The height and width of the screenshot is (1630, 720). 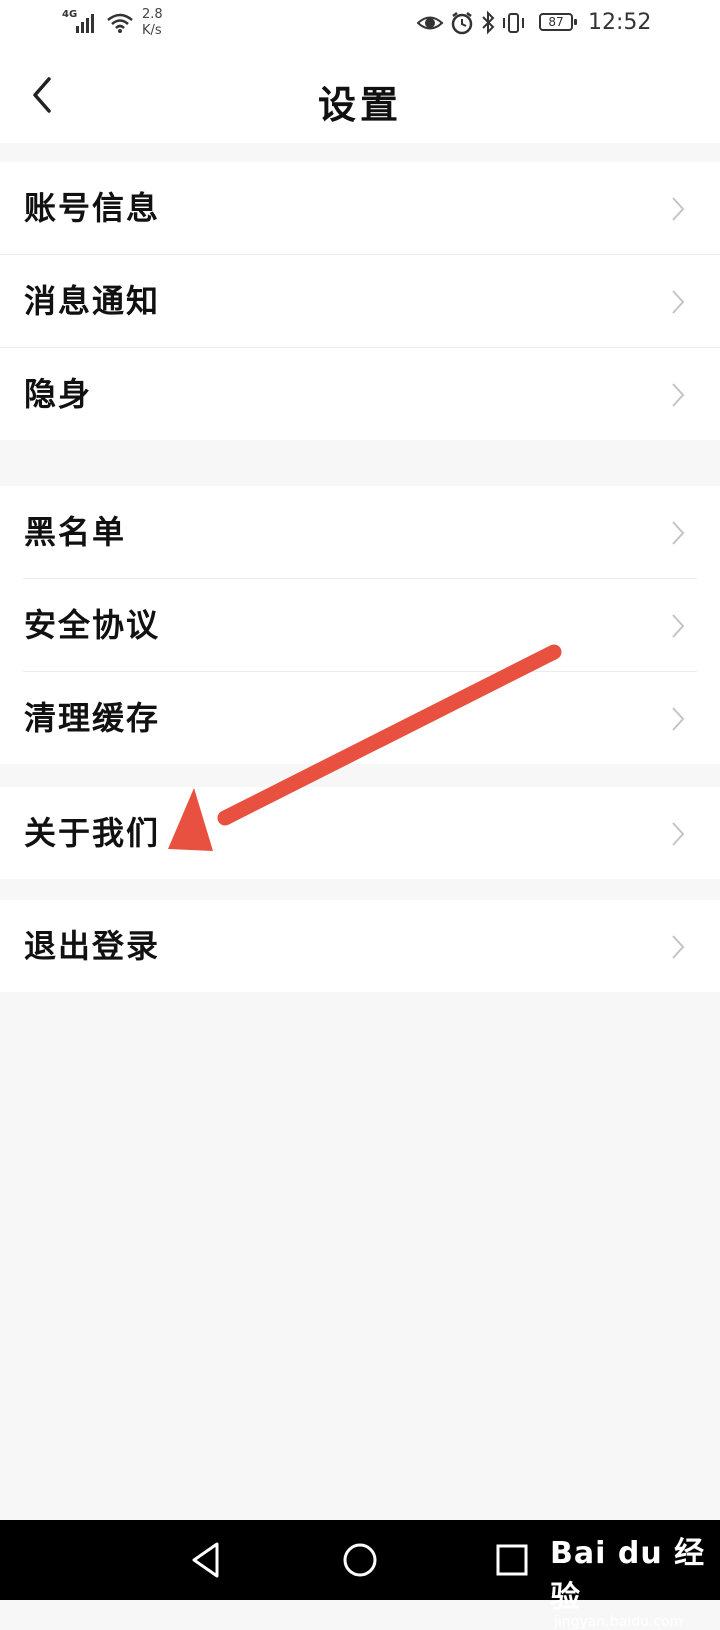 I want to click on system-nav-bar: Bai du 经验 jingyan.baidu.com, so click(x=360, y=1575).